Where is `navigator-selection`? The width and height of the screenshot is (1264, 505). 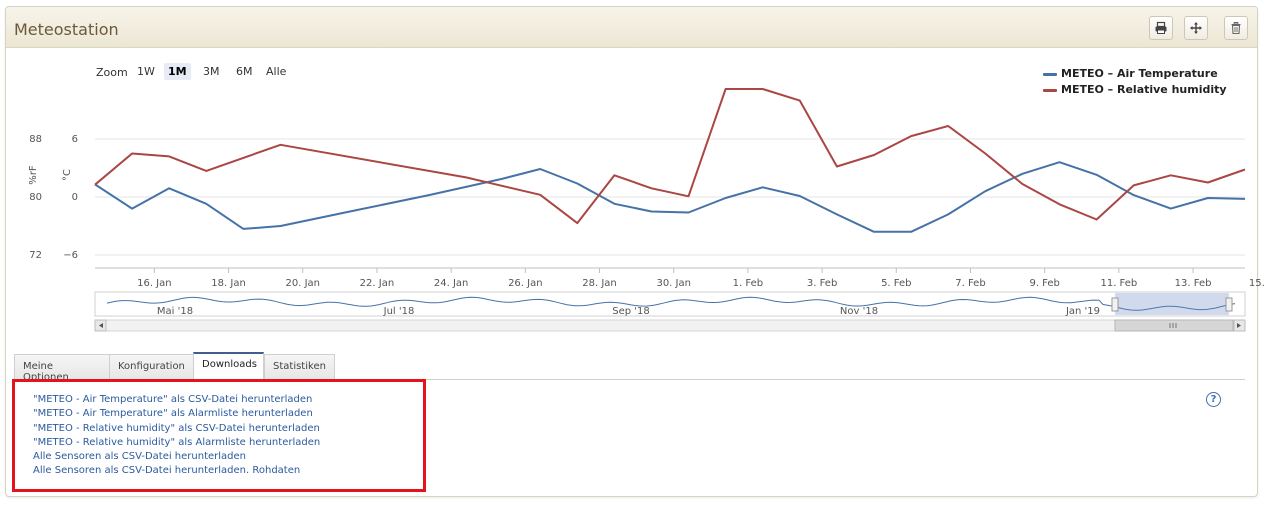
navigator-selection is located at coordinates (1172, 304).